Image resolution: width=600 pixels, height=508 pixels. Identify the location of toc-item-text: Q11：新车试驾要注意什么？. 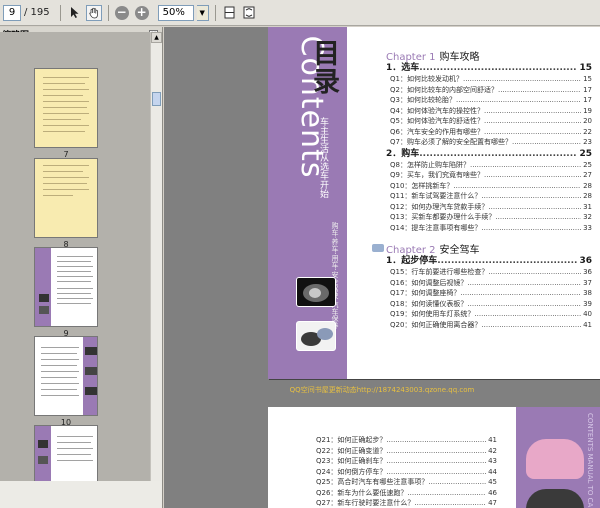
(436, 196).